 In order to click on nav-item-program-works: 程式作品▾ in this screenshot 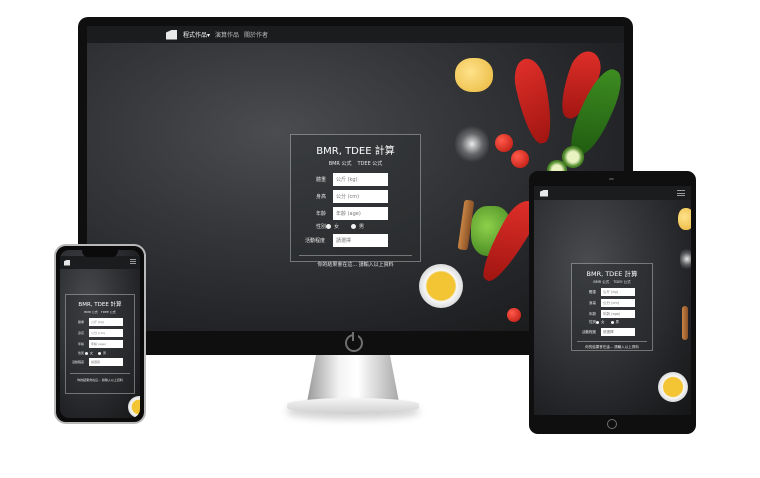, I will do `click(196, 34)`.